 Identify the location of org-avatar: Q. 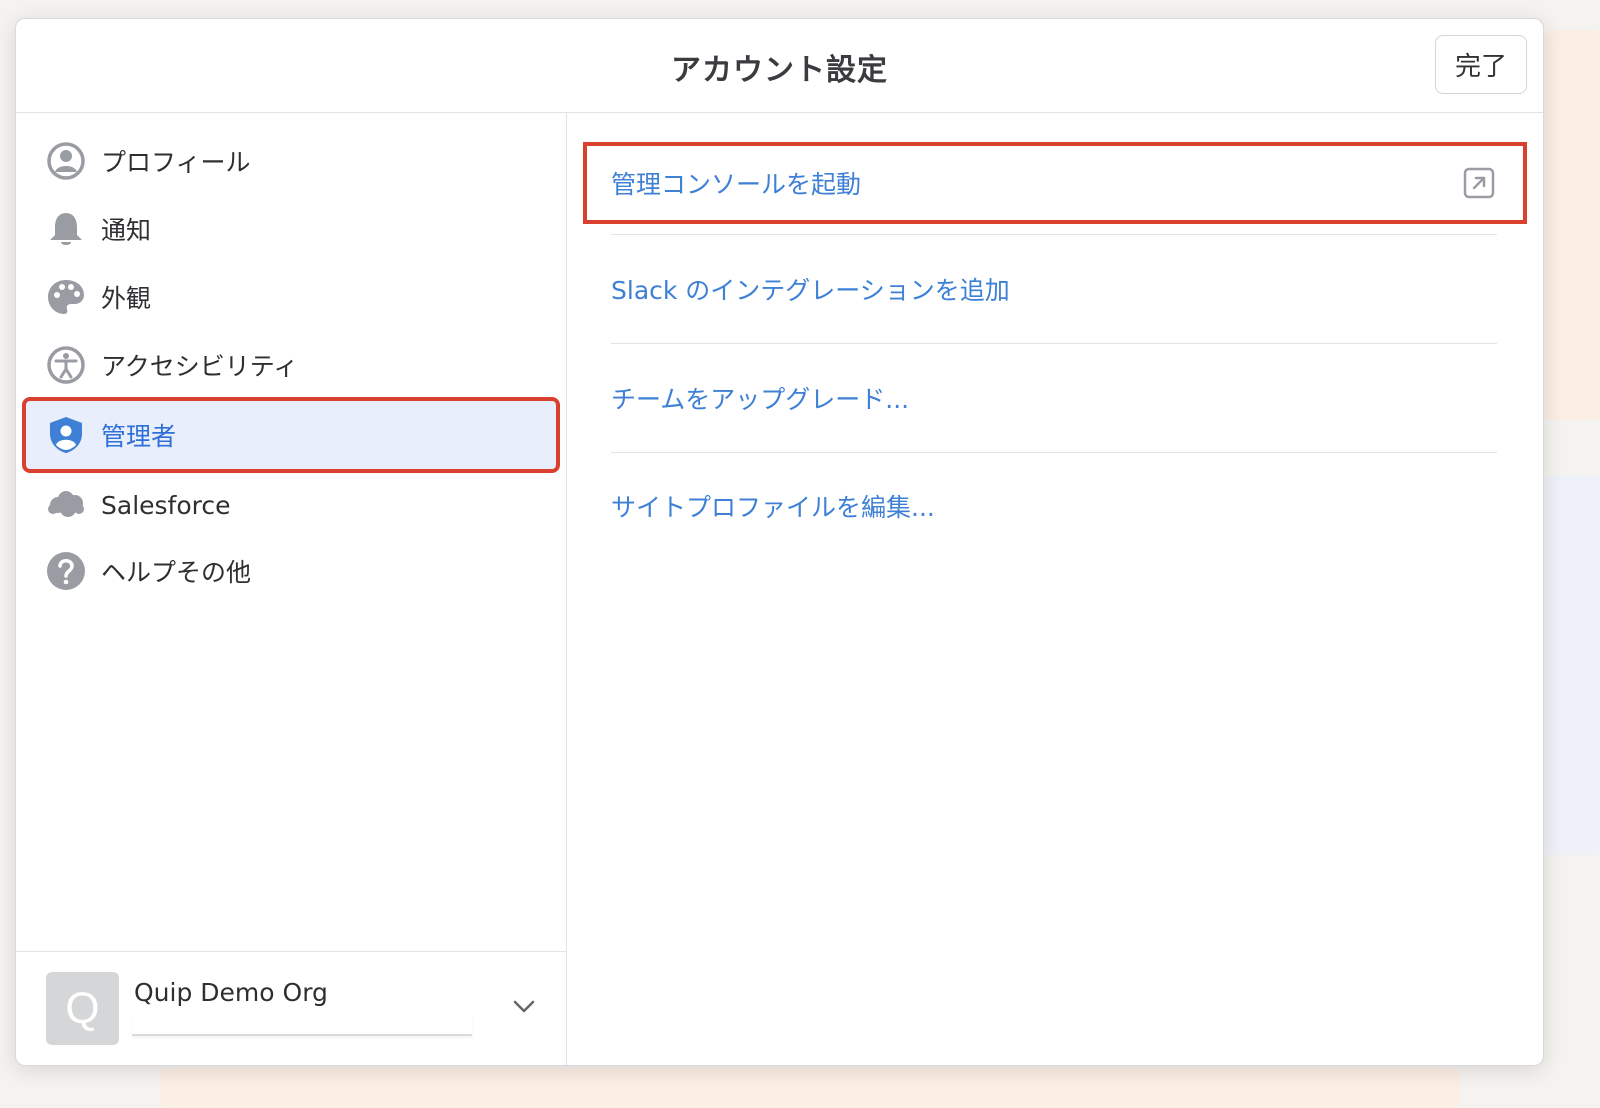
(82, 1008).